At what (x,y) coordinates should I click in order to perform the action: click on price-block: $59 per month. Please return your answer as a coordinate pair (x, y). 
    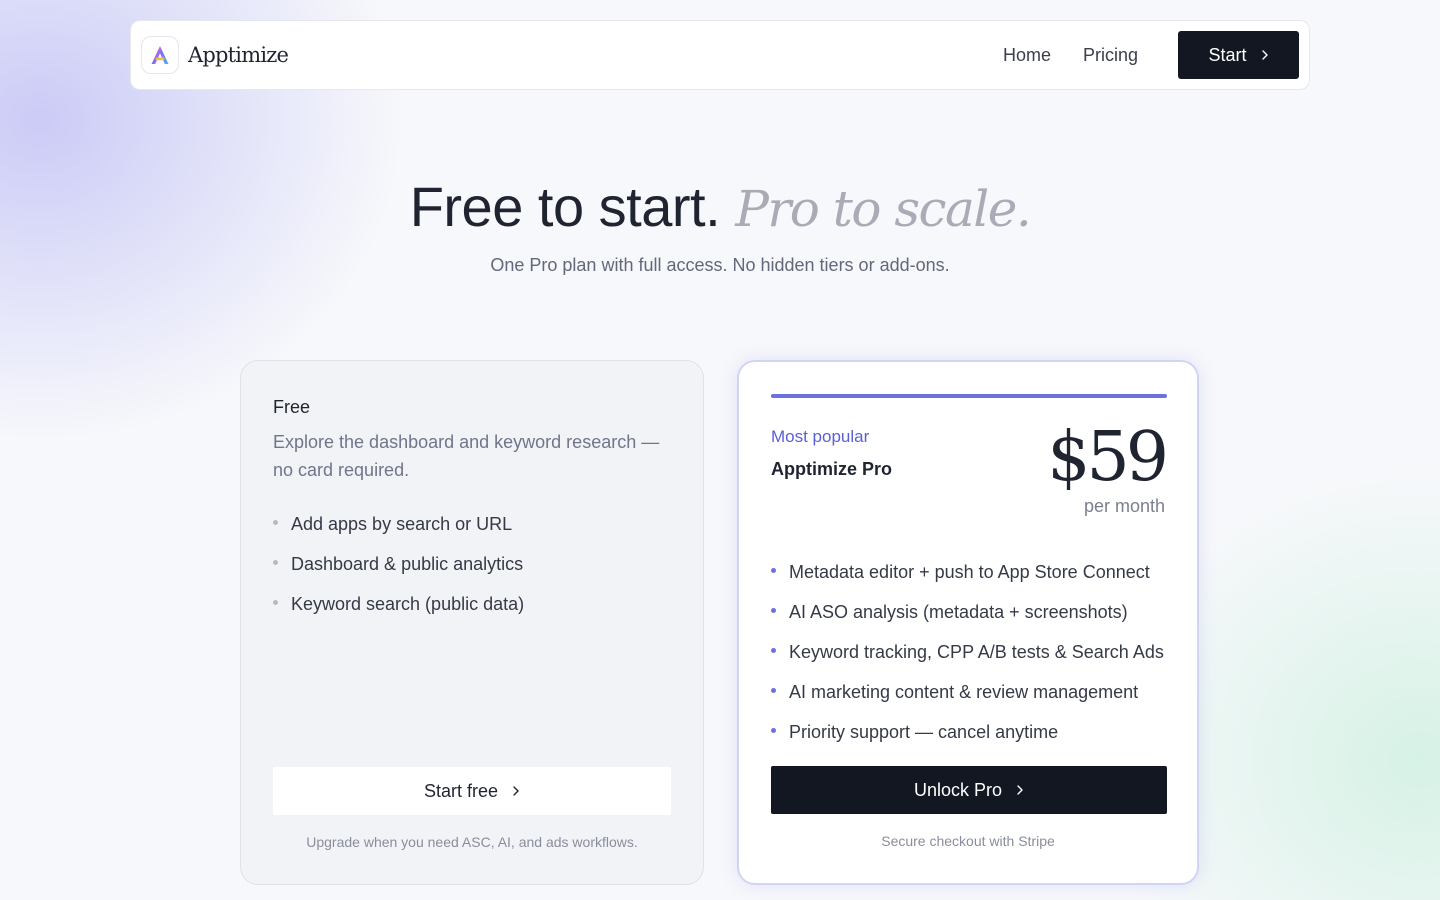
    Looking at the image, I should click on (1108, 483).